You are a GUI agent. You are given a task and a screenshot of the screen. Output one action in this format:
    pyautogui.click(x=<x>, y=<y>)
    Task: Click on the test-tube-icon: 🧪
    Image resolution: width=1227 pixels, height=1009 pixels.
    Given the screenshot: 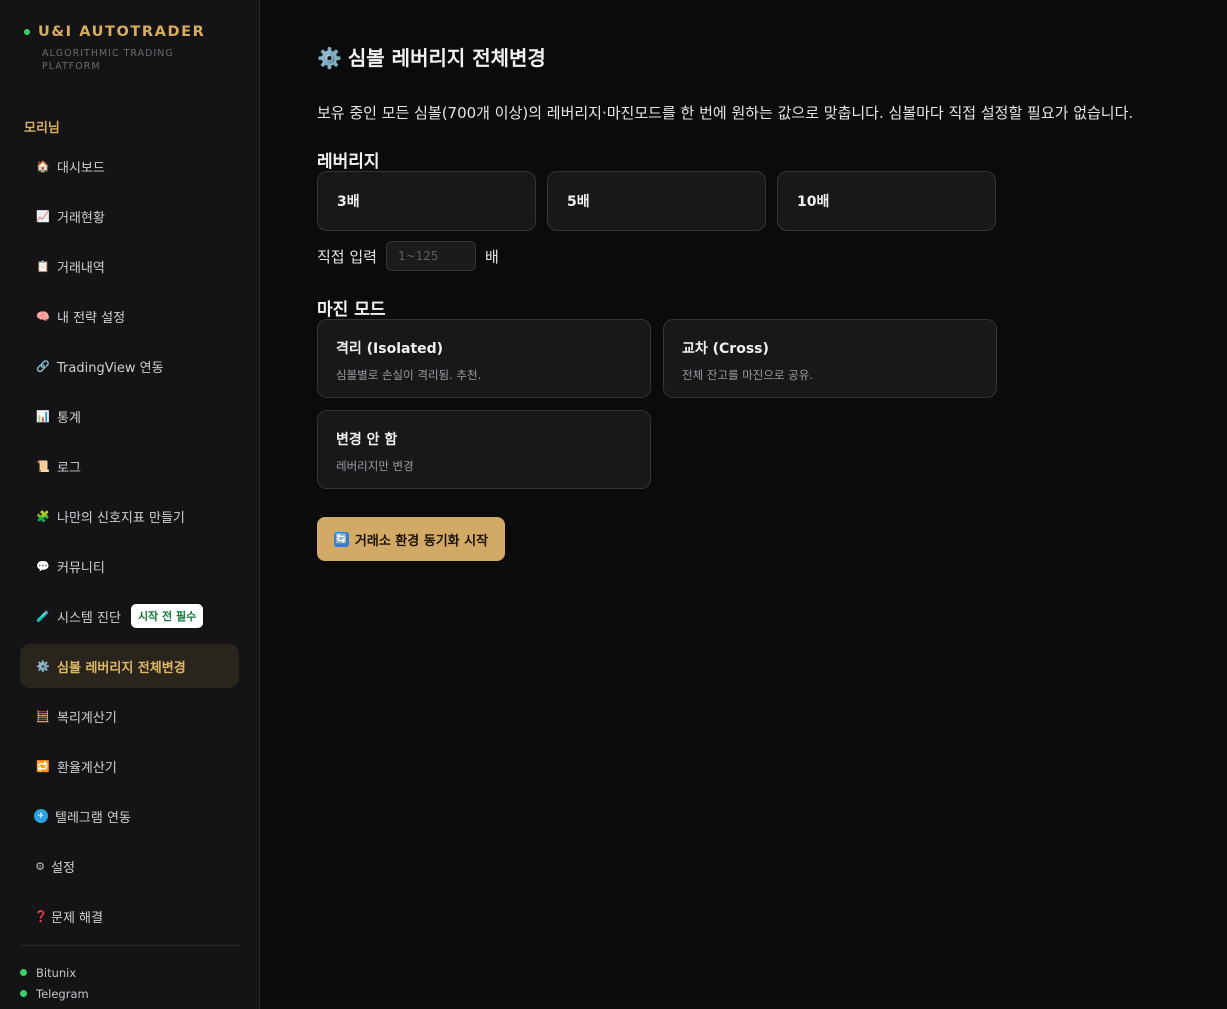 What is the action you would take?
    pyautogui.click(x=43, y=616)
    